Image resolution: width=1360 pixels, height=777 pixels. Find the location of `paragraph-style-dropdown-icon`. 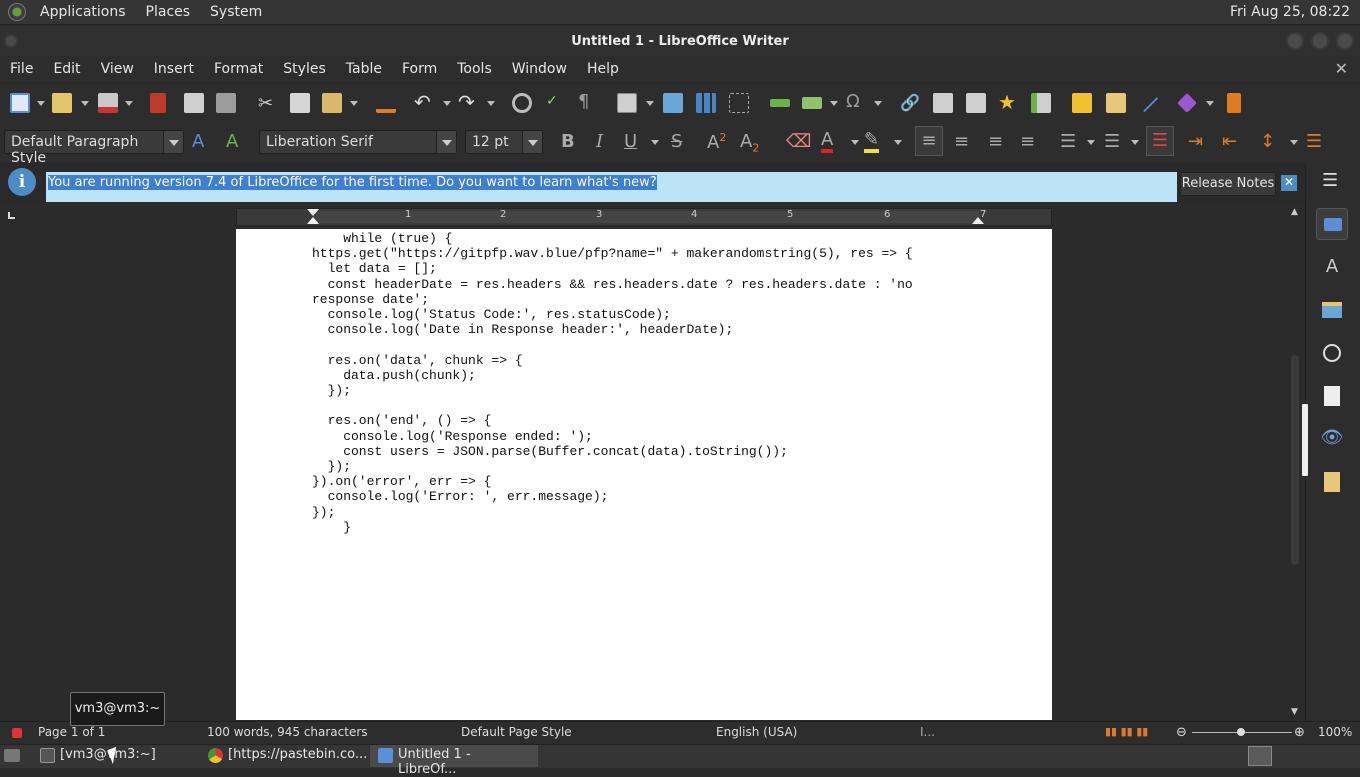

paragraph-style-dropdown-icon is located at coordinates (173, 142).